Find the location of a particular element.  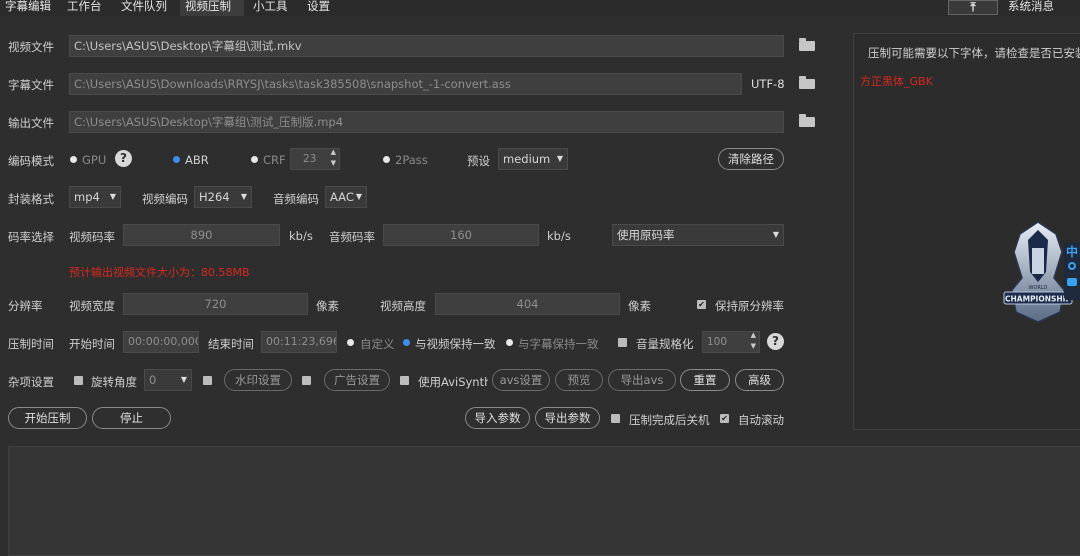

same-video-label: 与视频保持一致 is located at coordinates (455, 344).